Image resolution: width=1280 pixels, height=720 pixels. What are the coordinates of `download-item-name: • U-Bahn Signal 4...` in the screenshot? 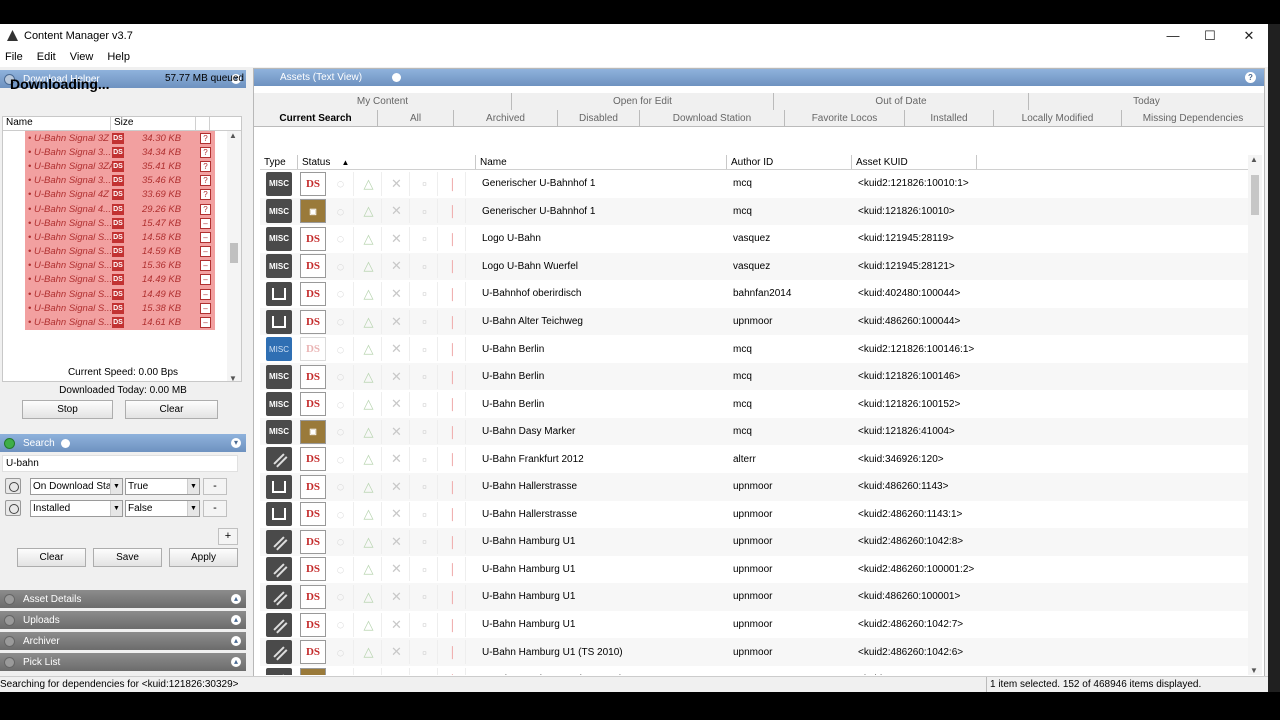 It's located at (70, 209).